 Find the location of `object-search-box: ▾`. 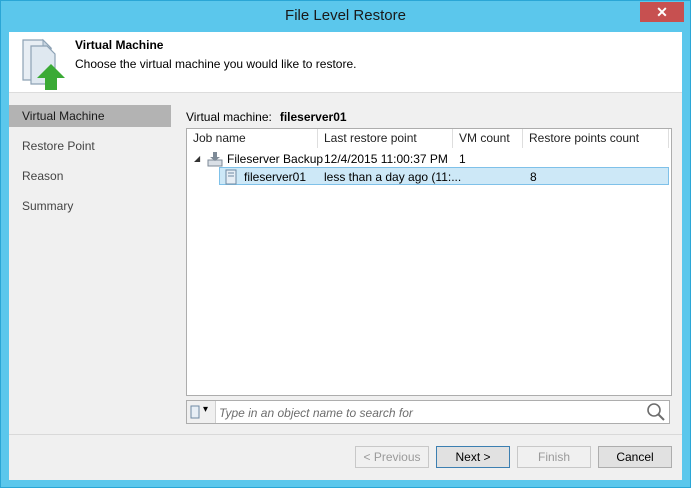

object-search-box: ▾ is located at coordinates (428, 412).